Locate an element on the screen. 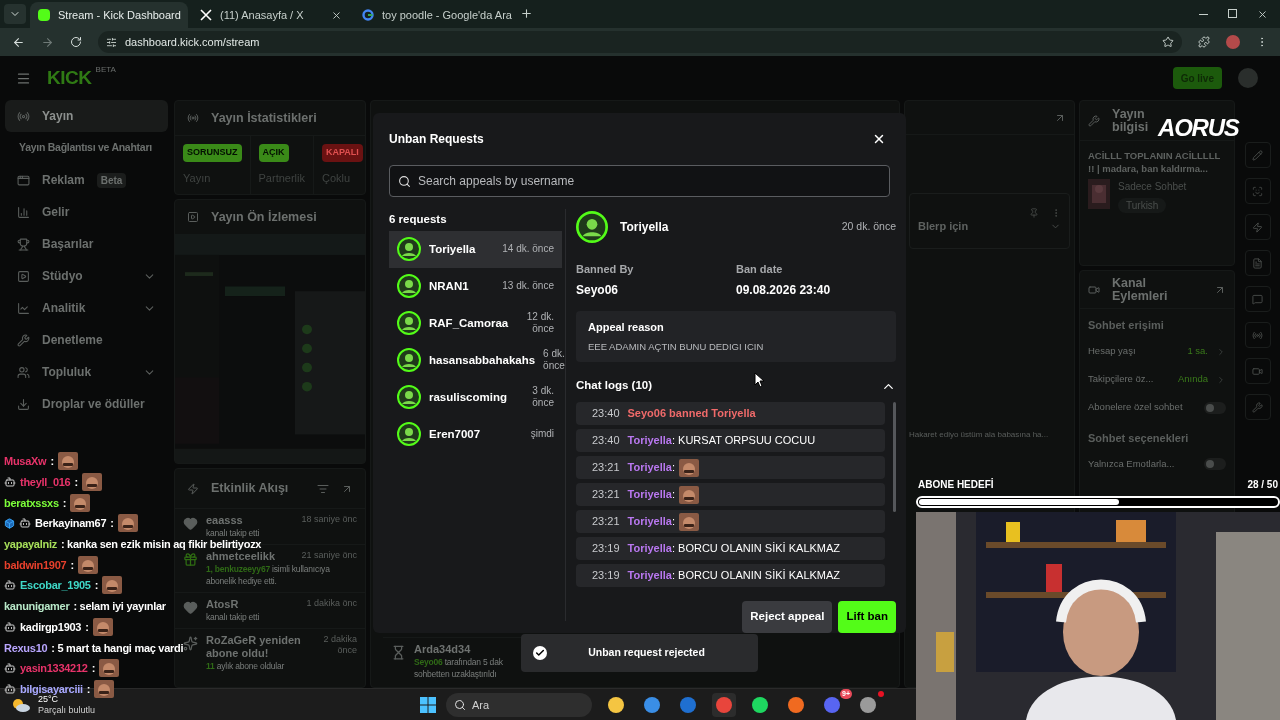  request-username: hasansabbahakahs is located at coordinates (482, 360).